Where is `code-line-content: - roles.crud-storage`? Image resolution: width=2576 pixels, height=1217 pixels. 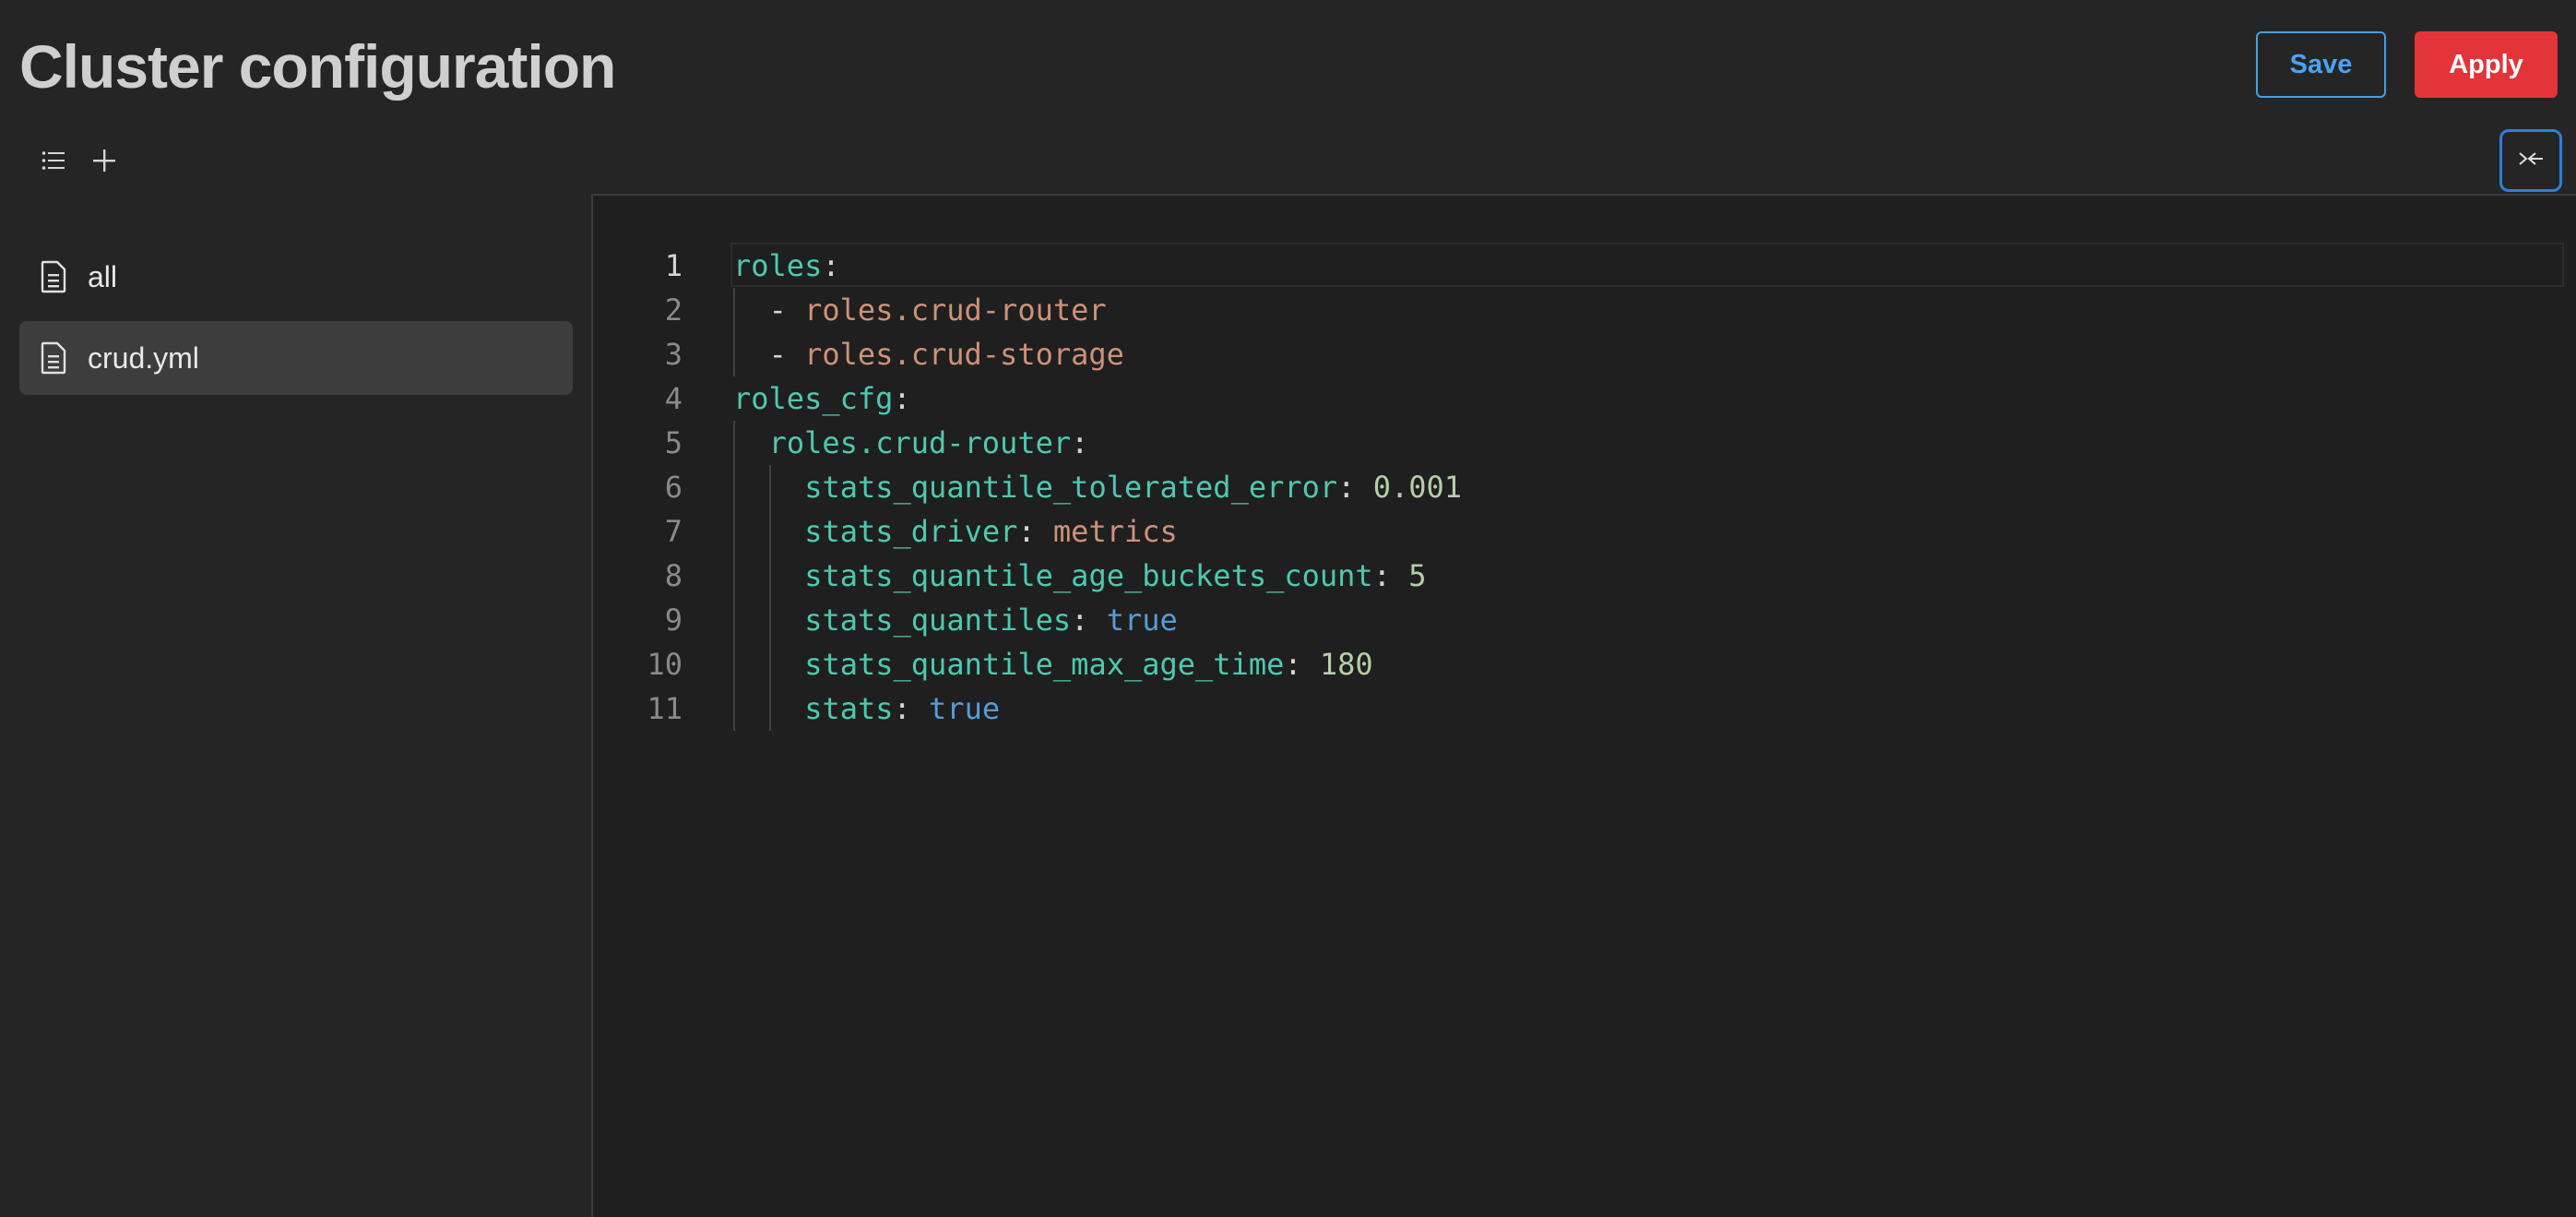 code-line-content: - roles.crud-storage is located at coordinates (946, 354).